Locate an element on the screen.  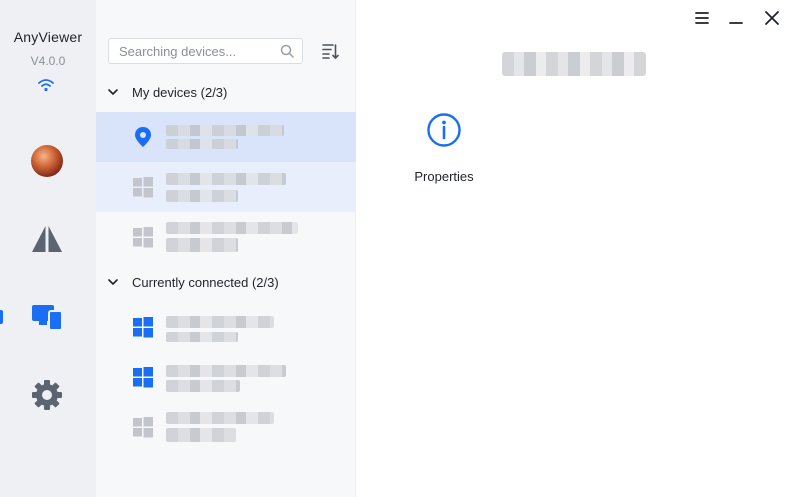
properties-label: Properties is located at coordinates (444, 176).